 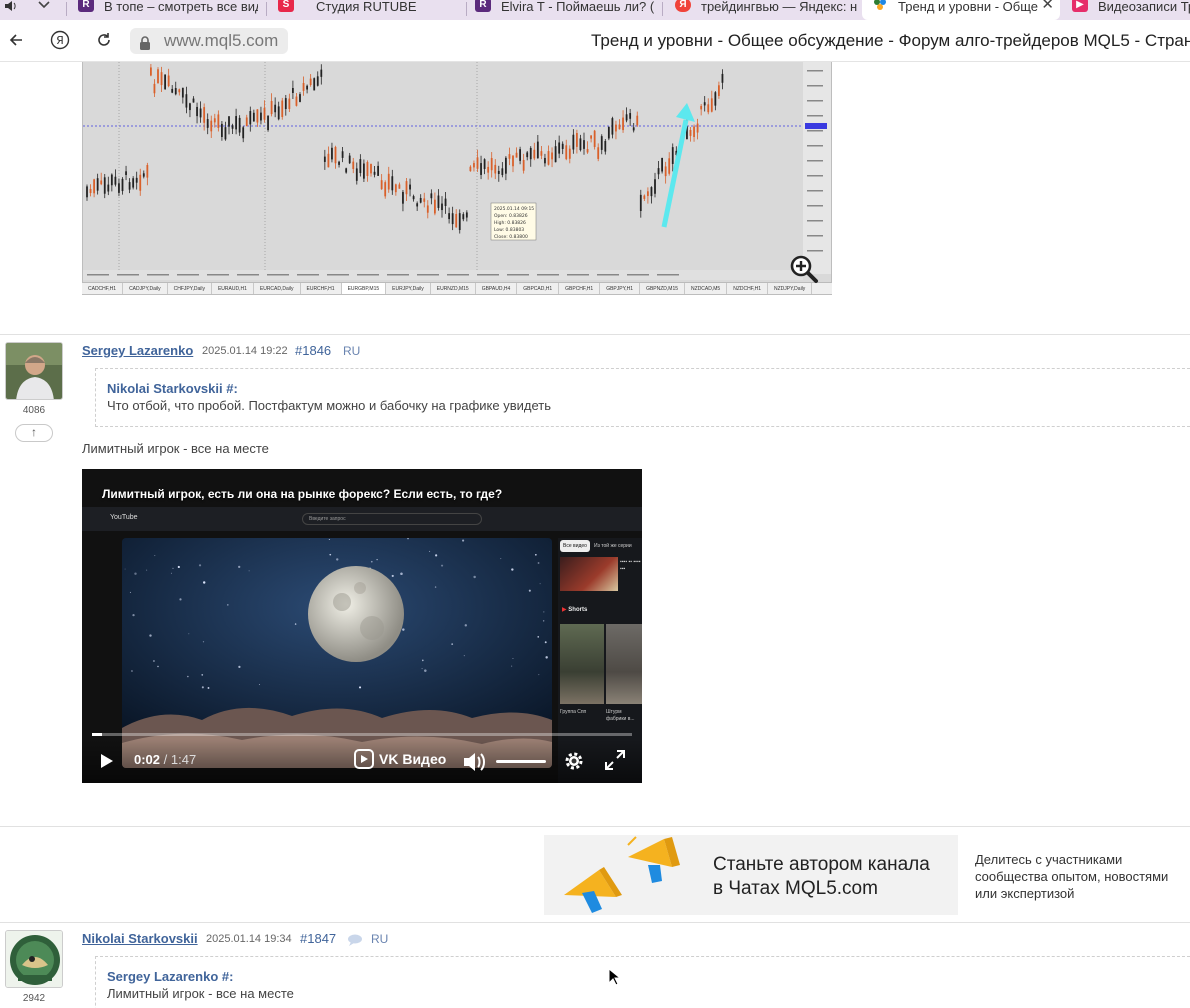 What do you see at coordinates (165, 388) in the screenshot?
I see `quote-author-link: Nikolai Starkovskii` at bounding box center [165, 388].